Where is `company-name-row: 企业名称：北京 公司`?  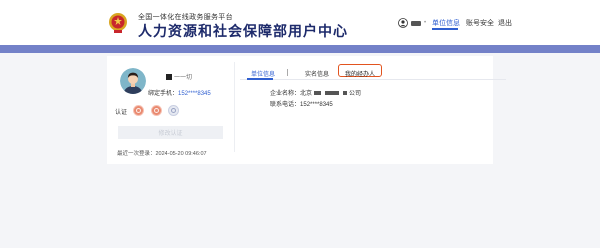 company-name-row: 企业名称：北京 公司 is located at coordinates (315, 92).